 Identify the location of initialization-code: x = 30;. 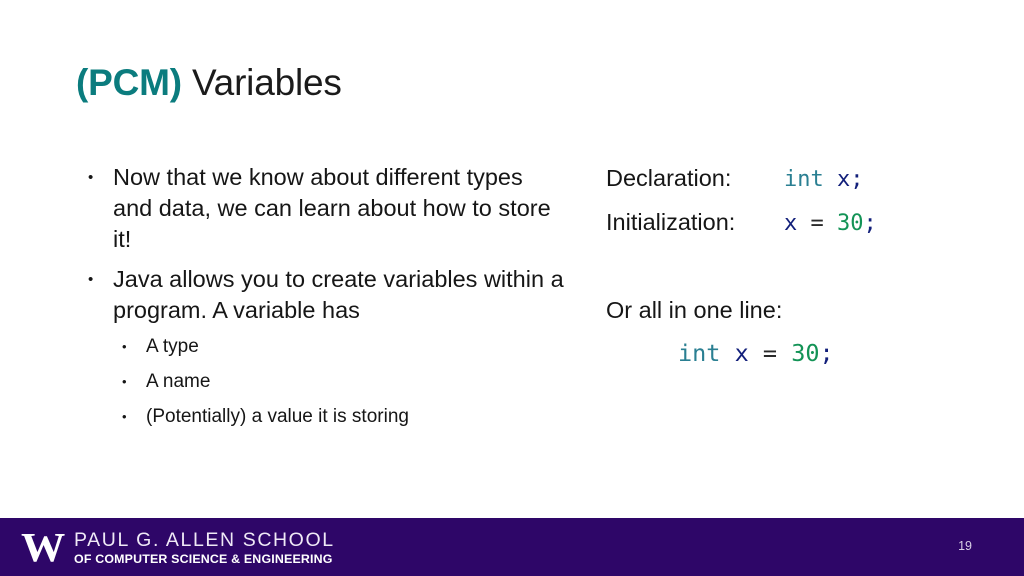
(830, 223).